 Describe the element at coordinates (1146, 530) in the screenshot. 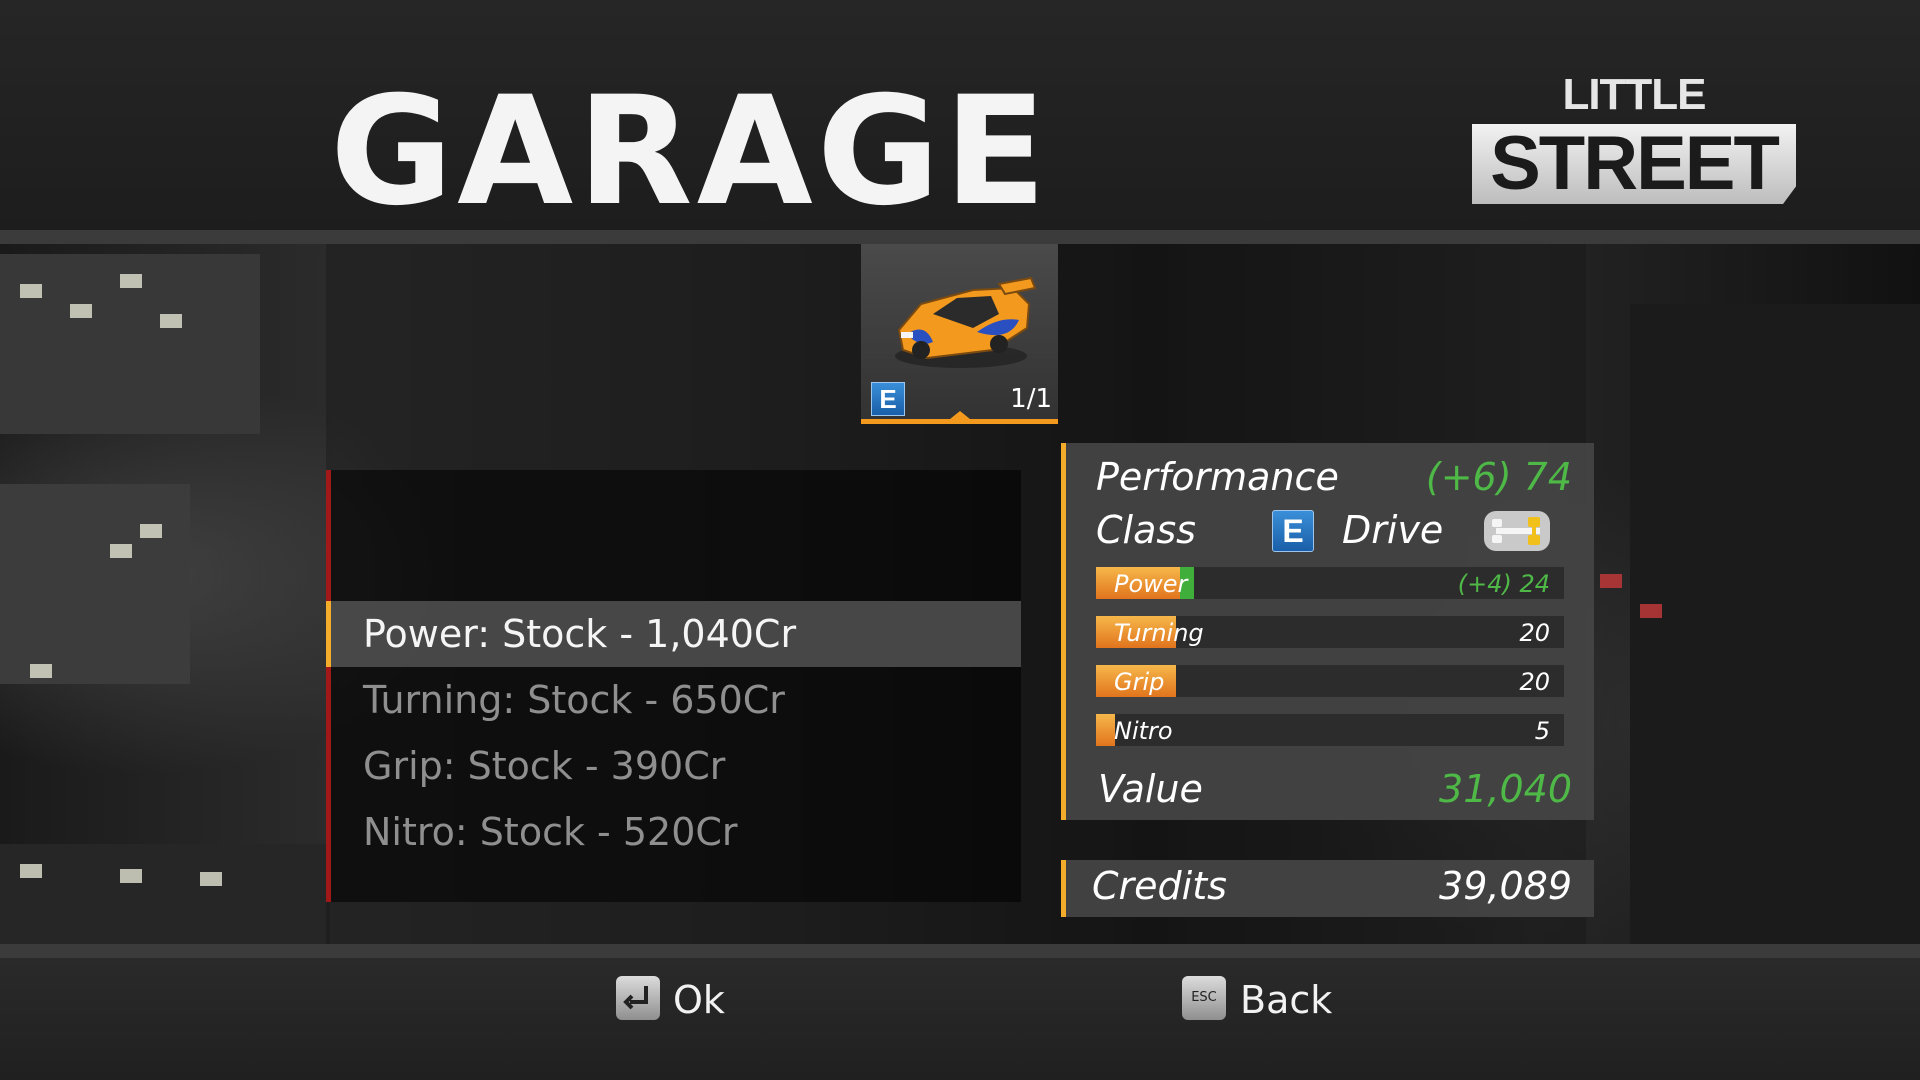

I see `class-label: Class` at that location.